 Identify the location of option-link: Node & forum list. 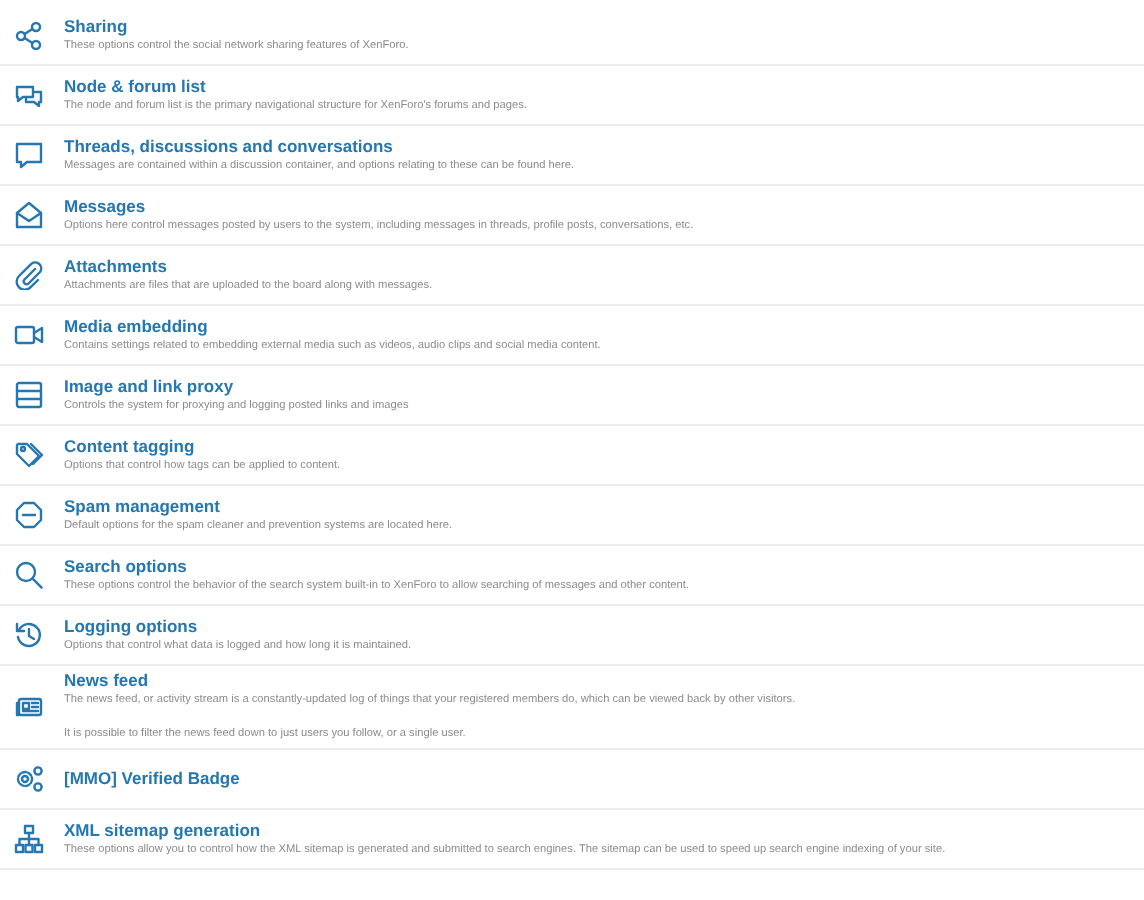
(295, 86).